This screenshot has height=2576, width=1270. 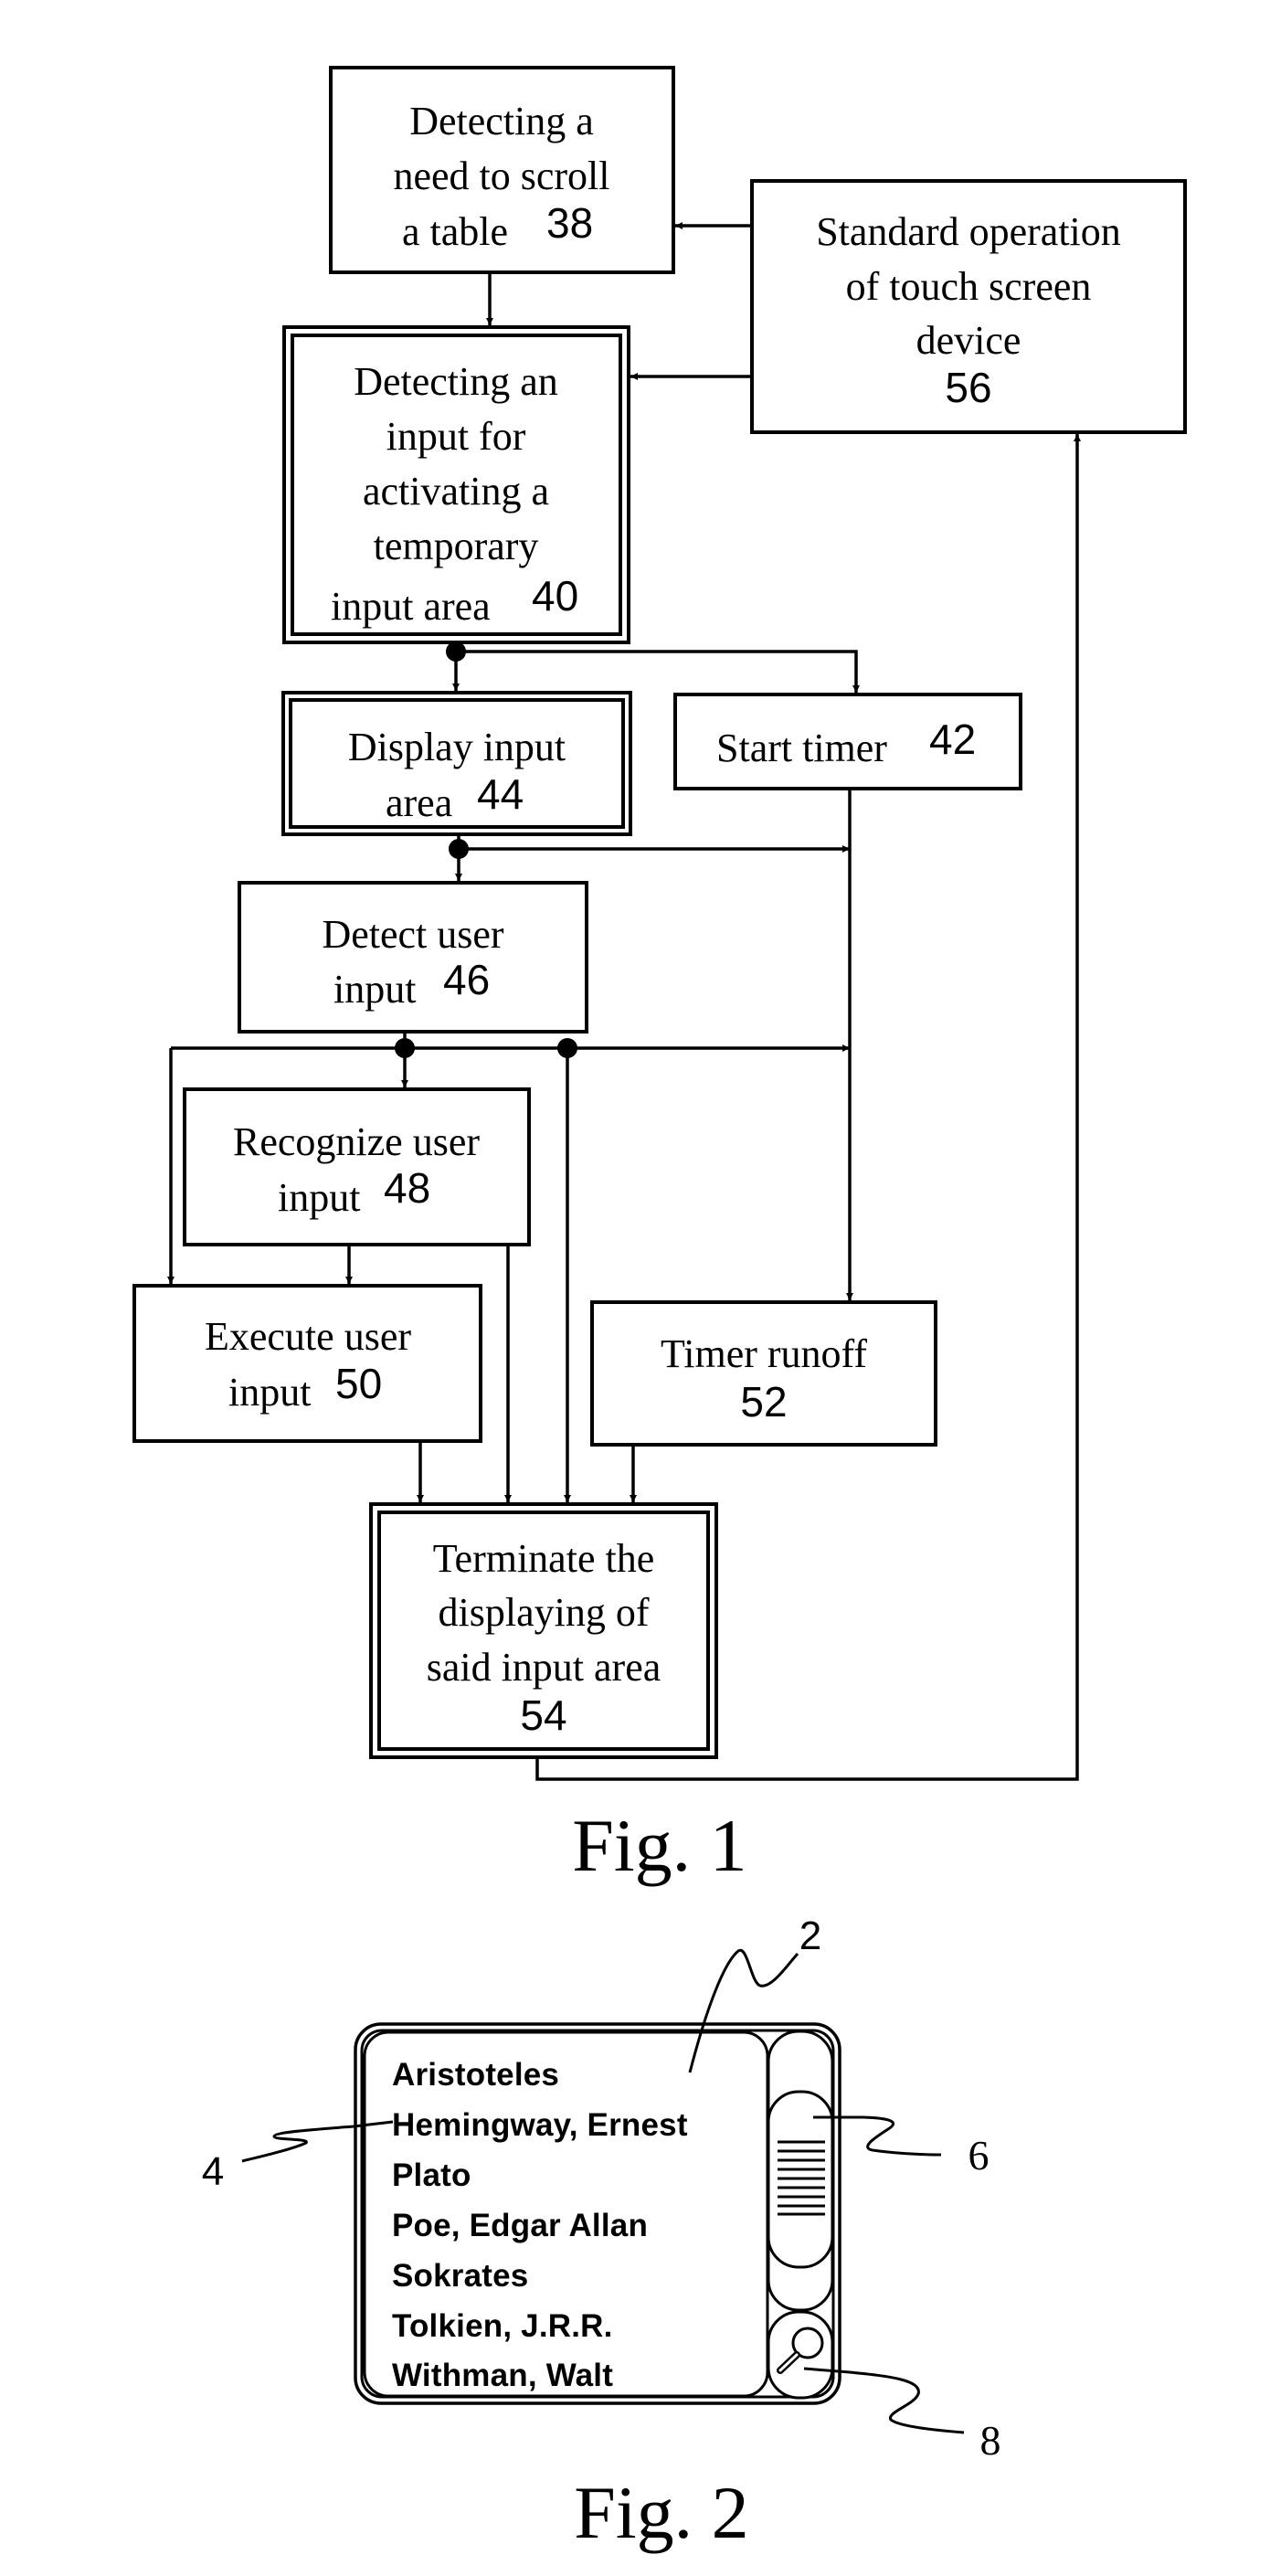 I want to click on step-38-line-3: a table, so click(x=455, y=231).